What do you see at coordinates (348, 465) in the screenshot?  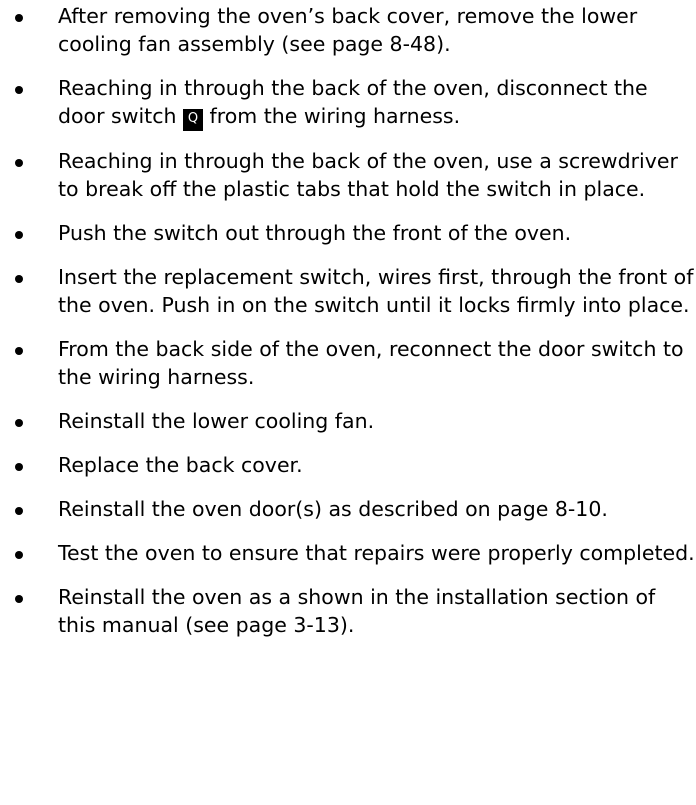 I see `list-item: Replace the back cover.` at bounding box center [348, 465].